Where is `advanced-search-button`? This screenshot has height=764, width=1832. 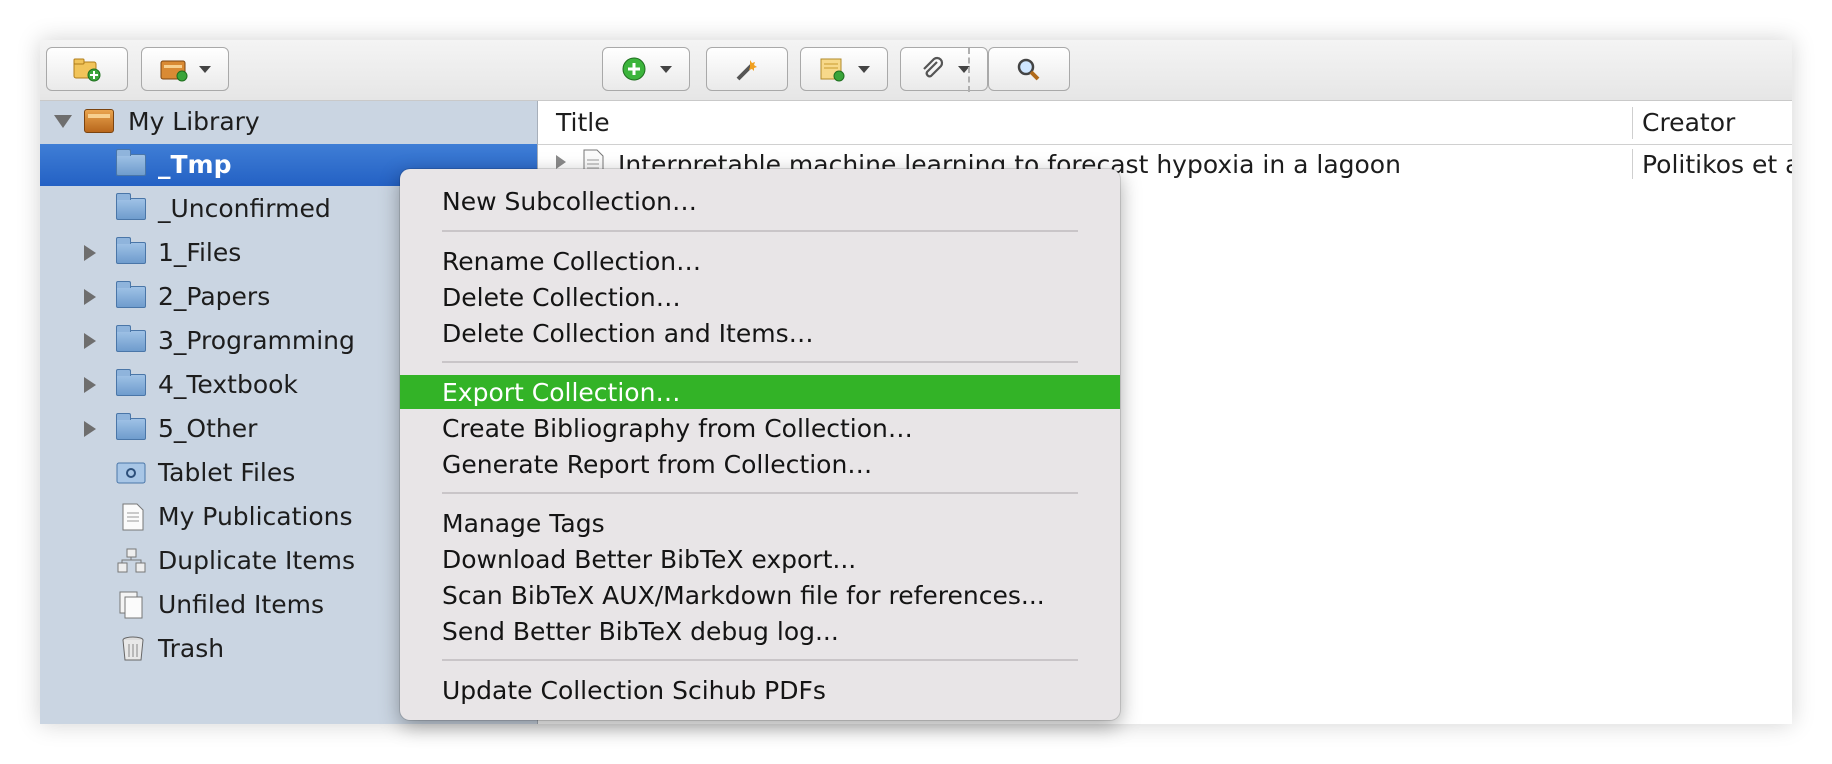
advanced-search-button is located at coordinates (1029, 69).